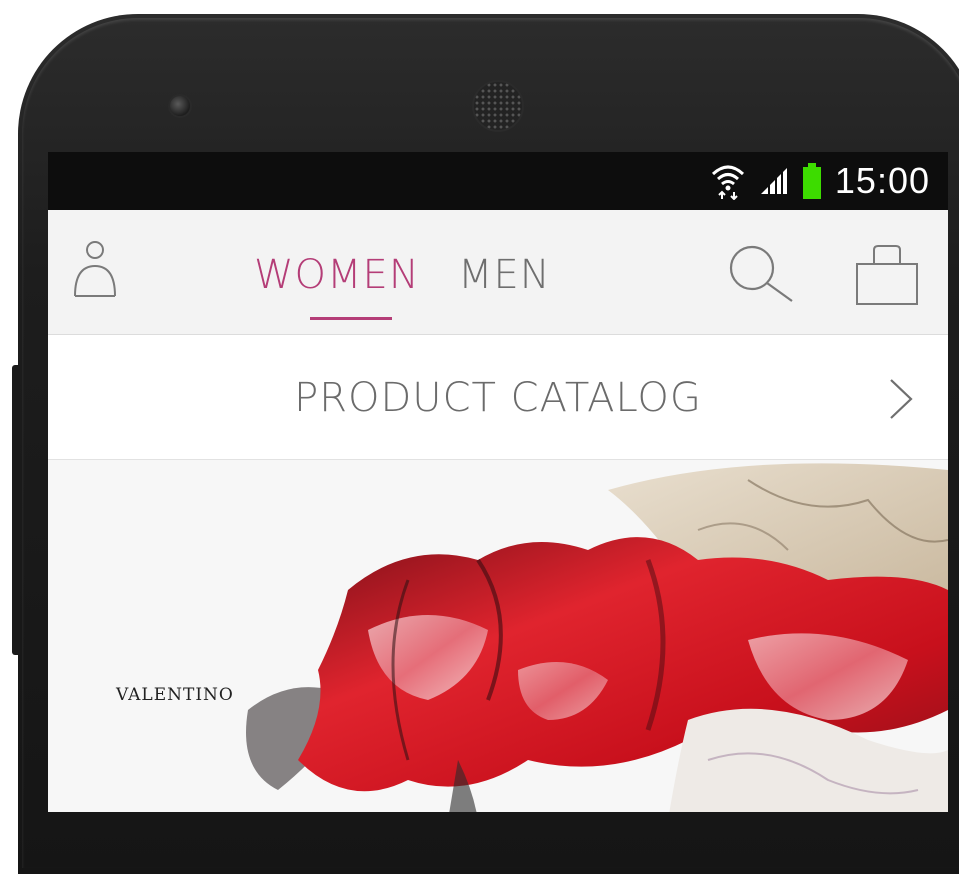  Describe the element at coordinates (498, 181) in the screenshot. I see `status-bar: 15:00` at that location.